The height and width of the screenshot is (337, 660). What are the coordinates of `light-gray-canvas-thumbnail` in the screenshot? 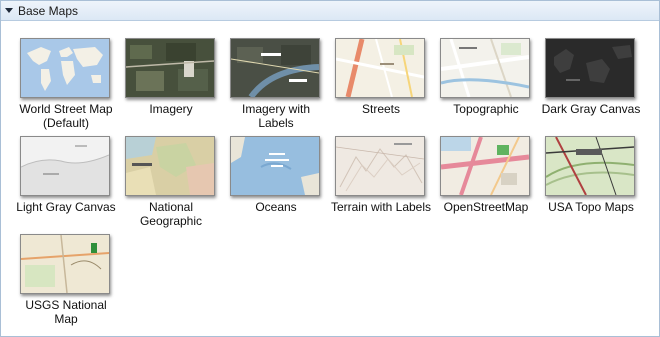 It's located at (65, 166).